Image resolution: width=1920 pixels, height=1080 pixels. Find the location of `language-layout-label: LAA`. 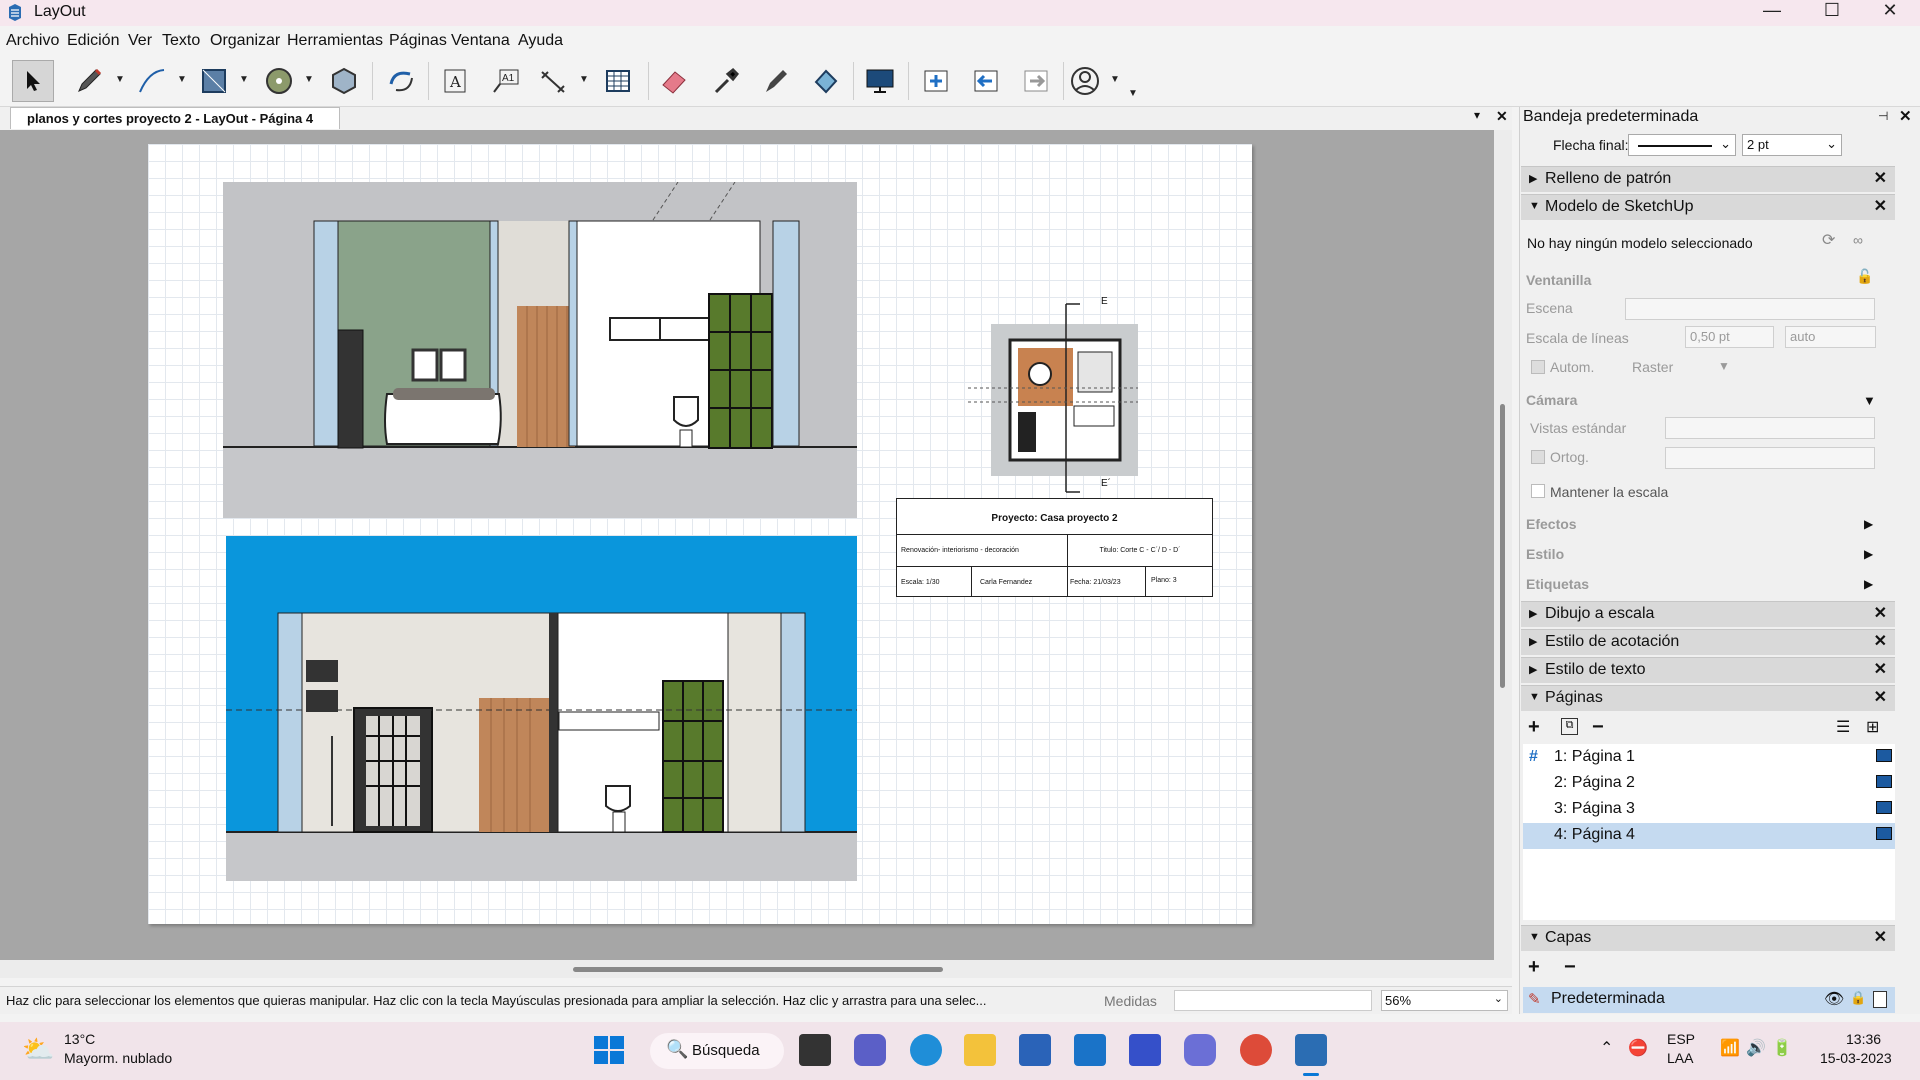

language-layout-label: LAA is located at coordinates (1680, 1058).